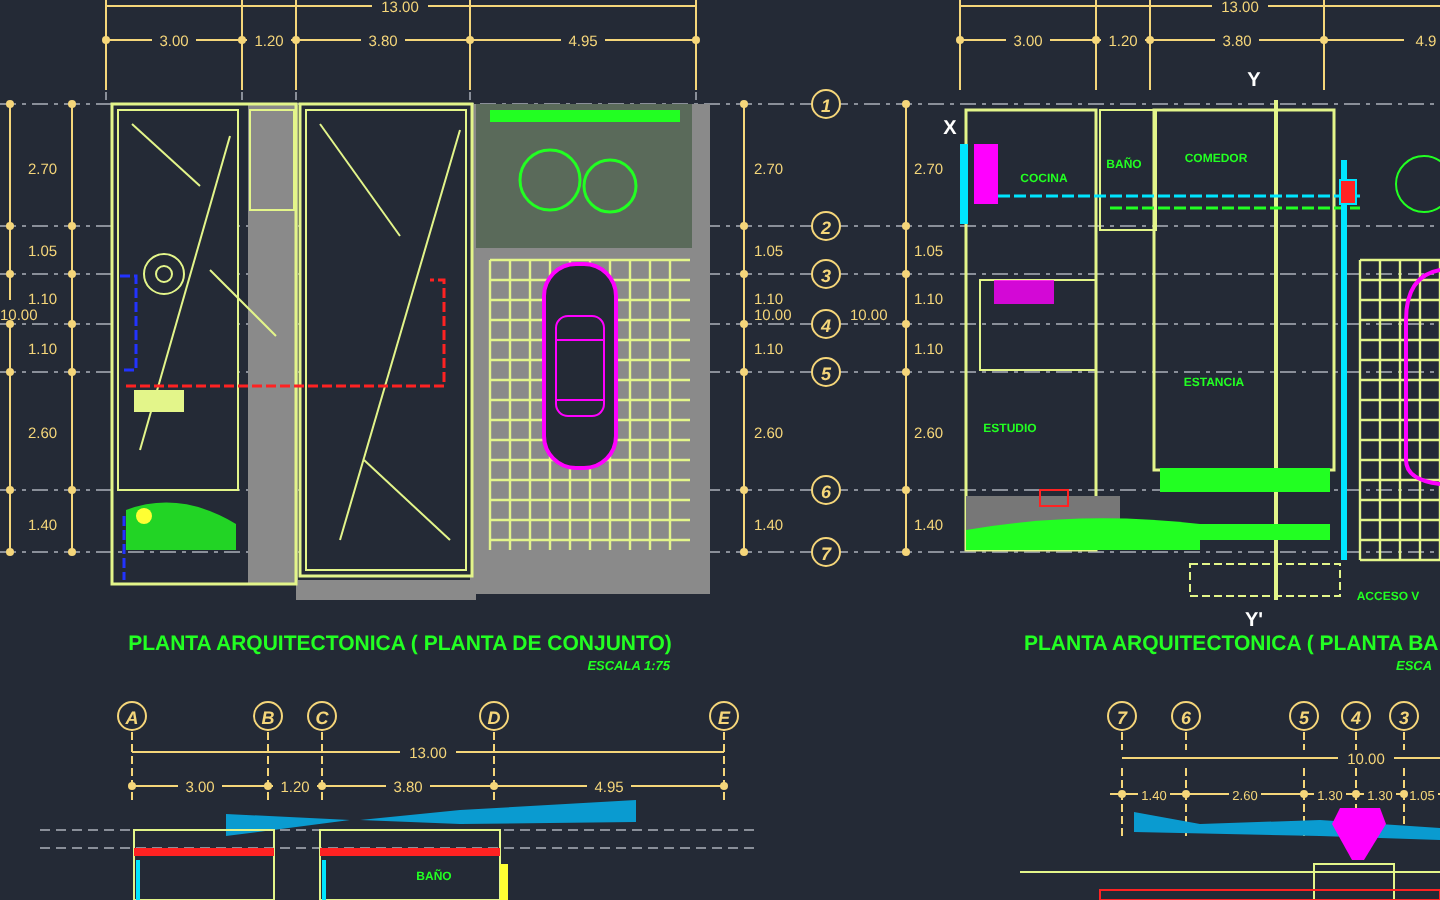  What do you see at coordinates (494, 716) in the screenshot?
I see `grid-axis-marker: D` at bounding box center [494, 716].